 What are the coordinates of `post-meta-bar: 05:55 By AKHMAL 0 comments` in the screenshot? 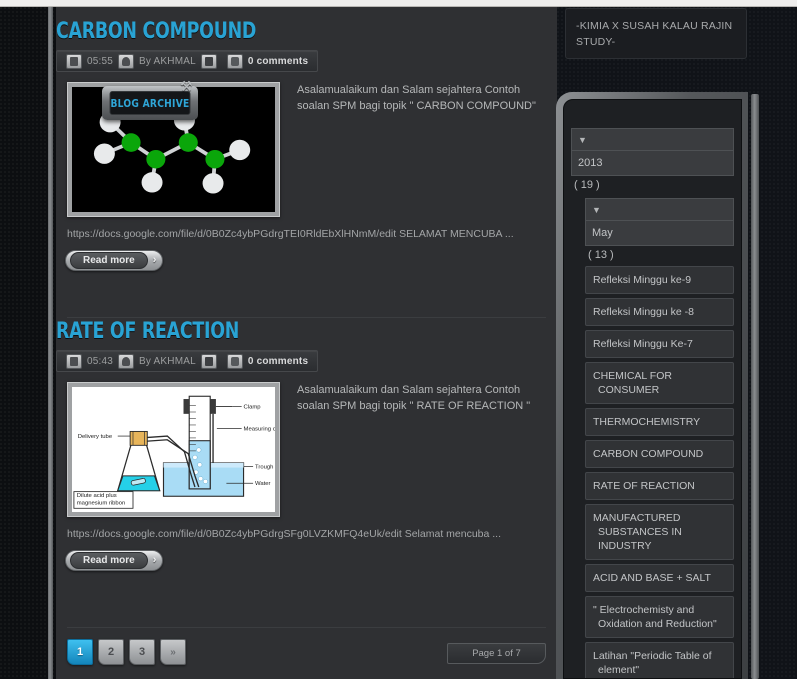 It's located at (187, 61).